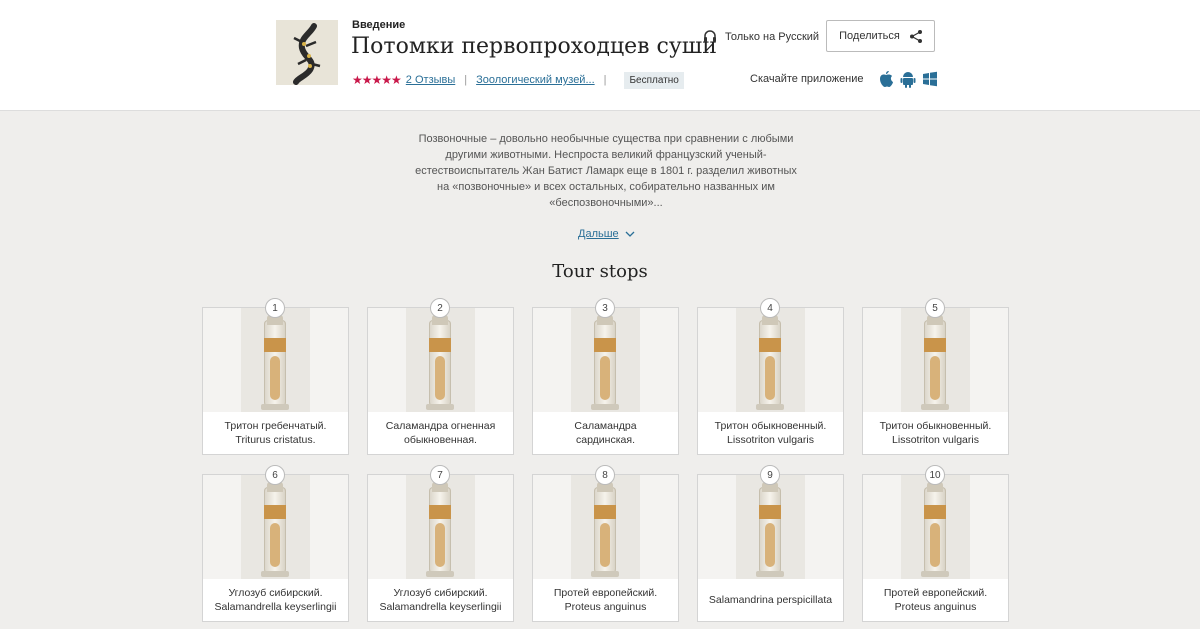 This screenshot has height=629, width=1200. Describe the element at coordinates (275, 426) in the screenshot. I see `stop-name-line: Тритон гребенчатый.` at that location.